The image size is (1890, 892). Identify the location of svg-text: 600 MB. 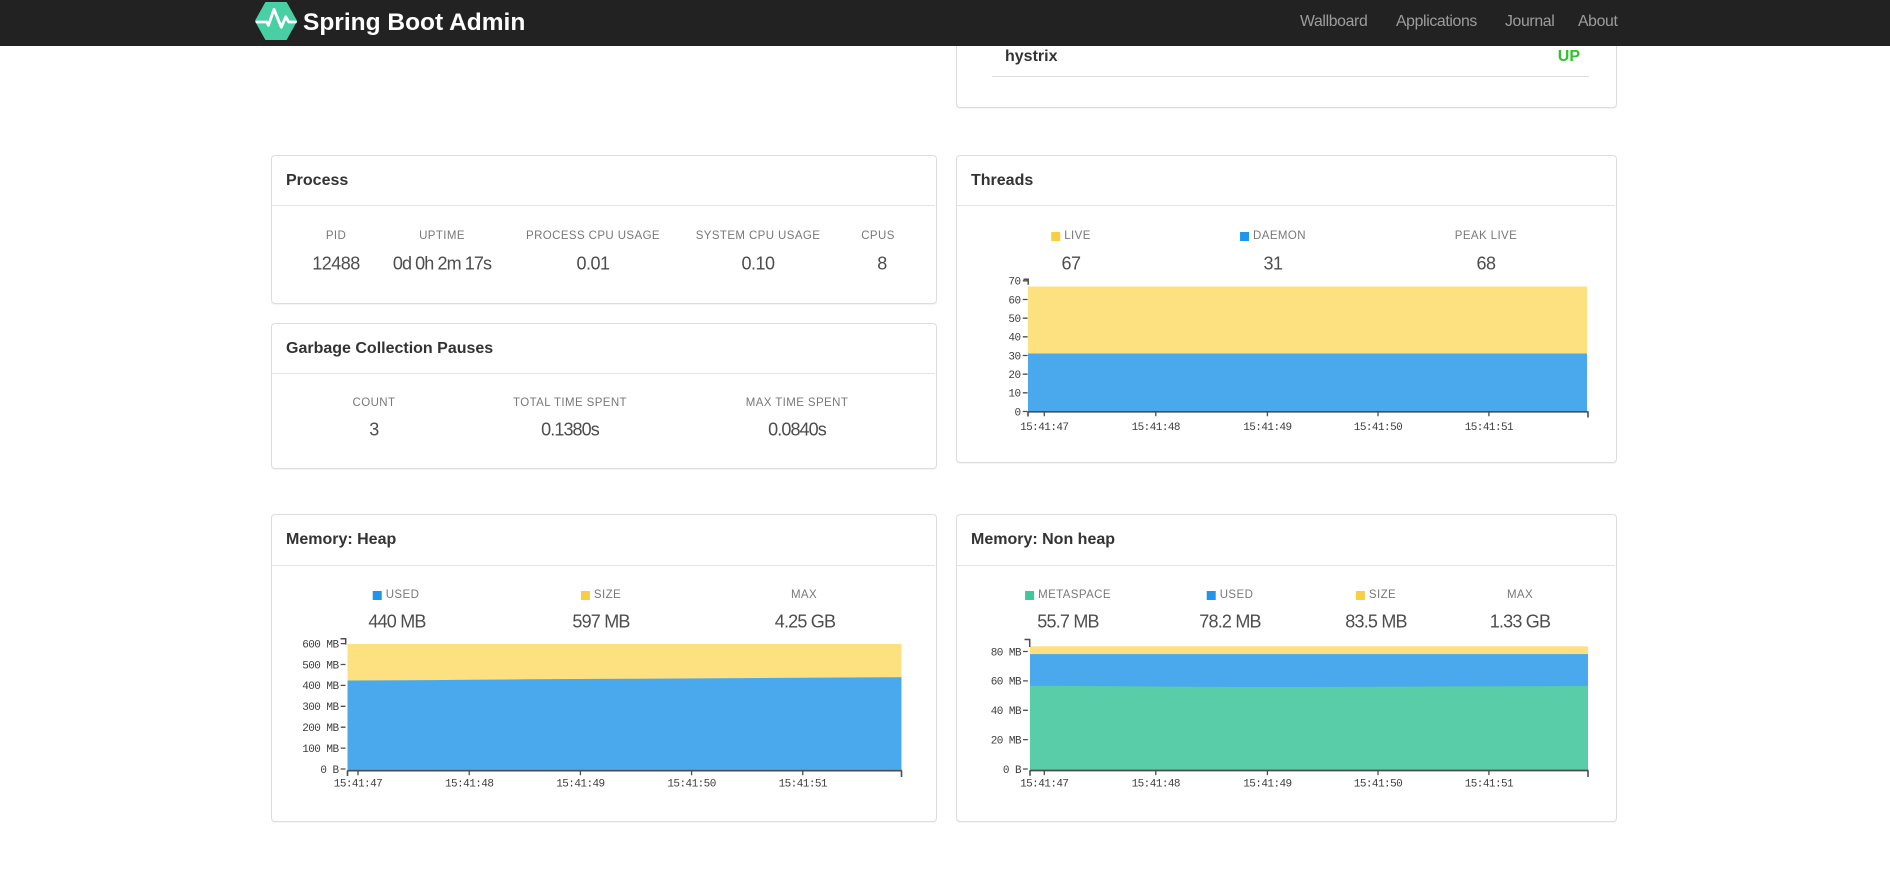
(320, 645).